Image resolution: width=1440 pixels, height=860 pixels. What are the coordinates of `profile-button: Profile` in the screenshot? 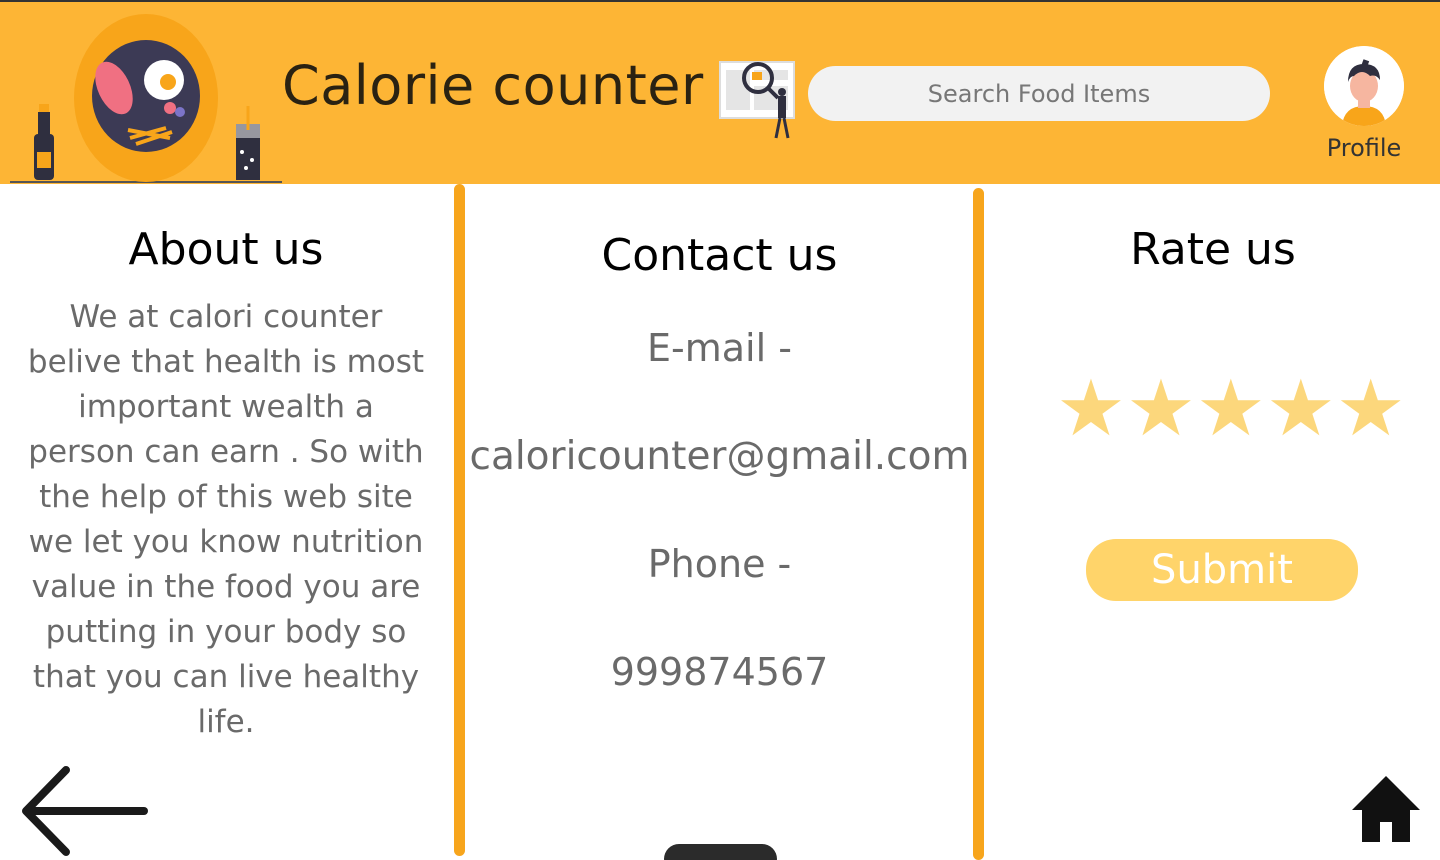 It's located at (1364, 104).